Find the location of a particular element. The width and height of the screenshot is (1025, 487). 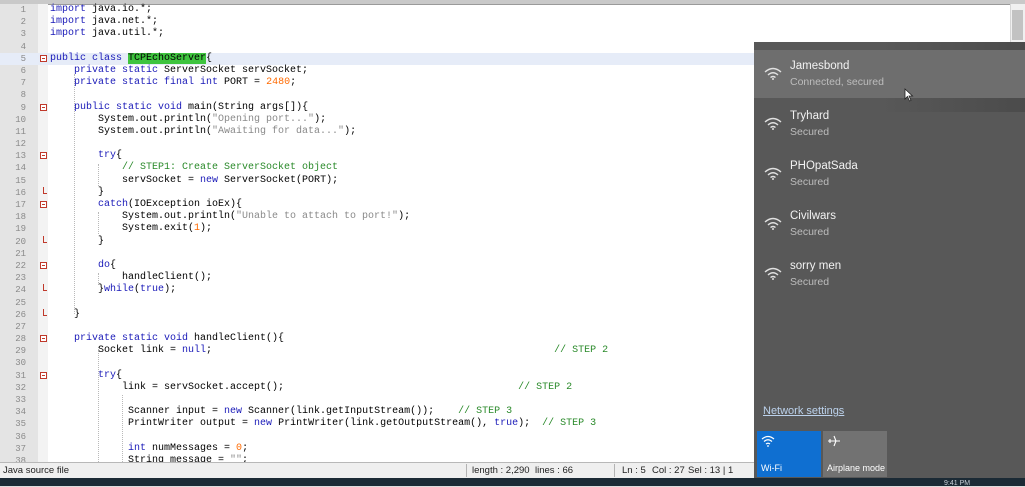

code-text: String message = ""; is located at coordinates (149, 458).